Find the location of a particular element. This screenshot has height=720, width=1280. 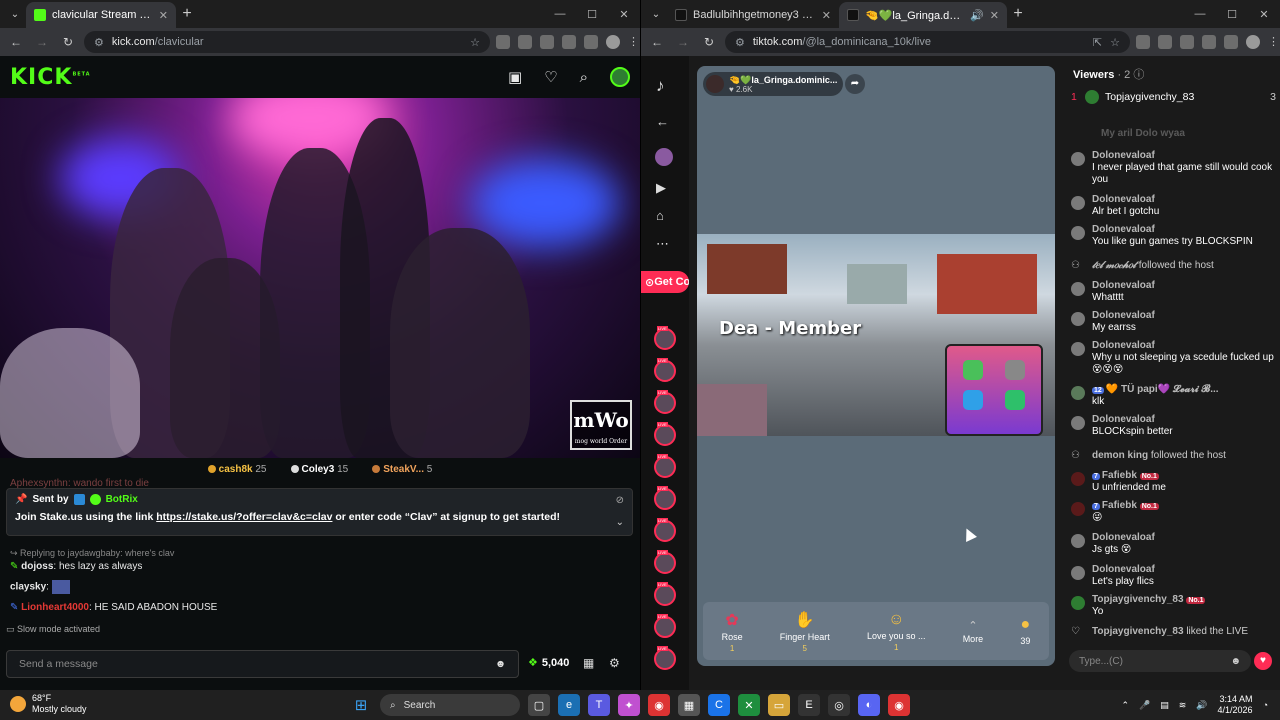

top-viewer-row: 1 Topjaygivenchy_83 3 is located at coordinates (1173, 97).